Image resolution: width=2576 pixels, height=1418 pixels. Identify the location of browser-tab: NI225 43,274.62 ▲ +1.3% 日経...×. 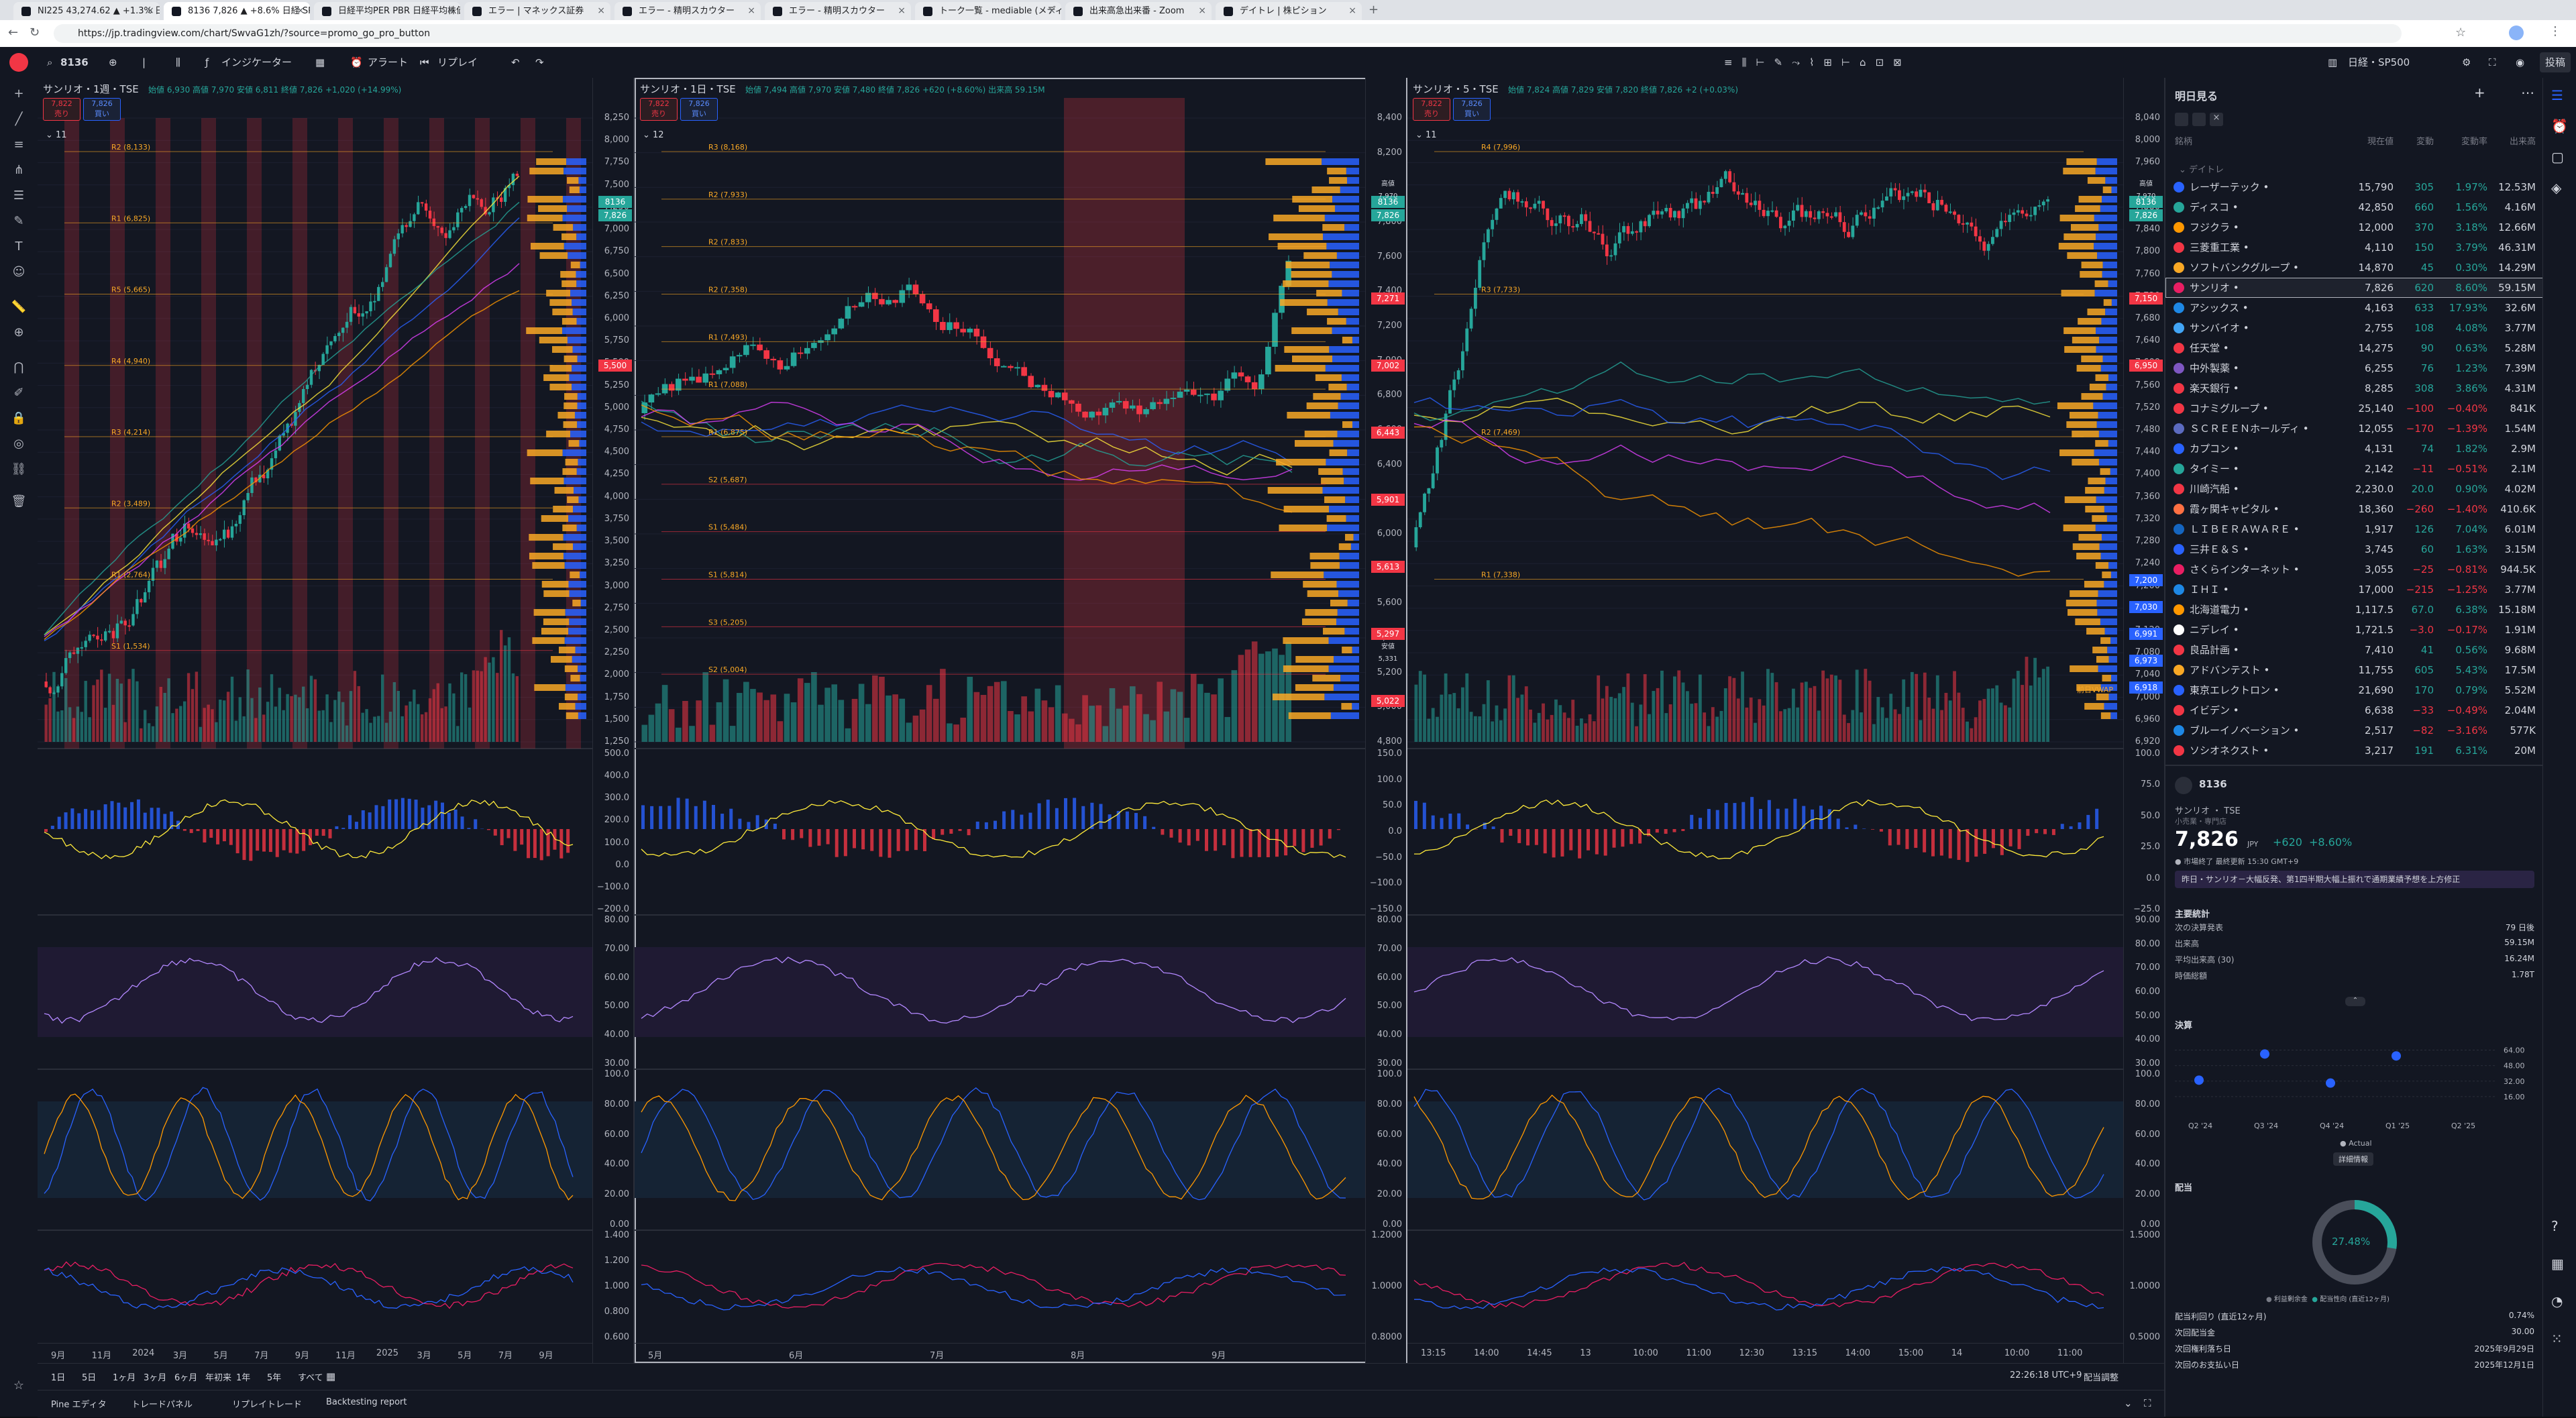
(86, 11).